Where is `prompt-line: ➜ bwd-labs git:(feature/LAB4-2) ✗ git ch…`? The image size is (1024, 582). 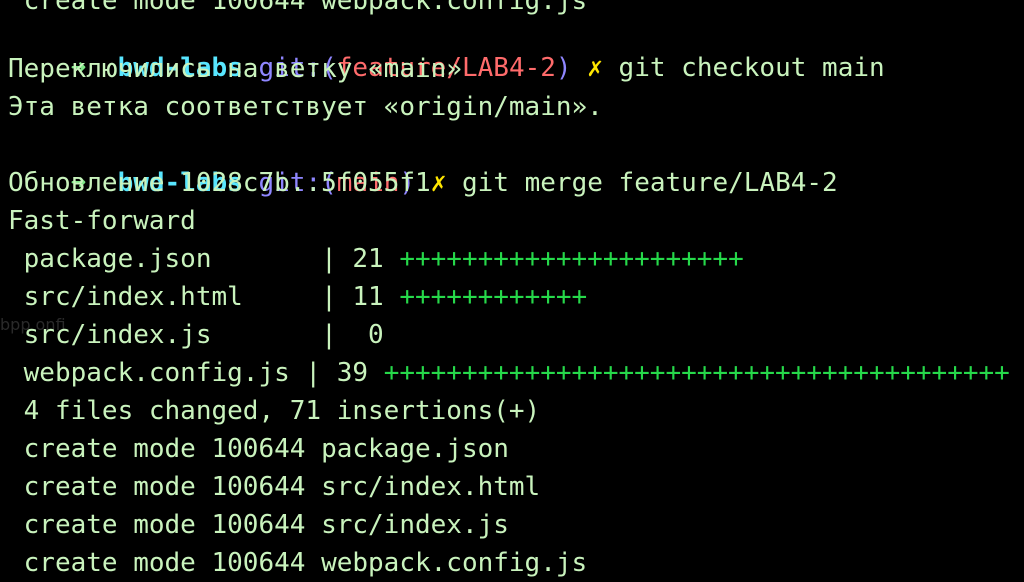 prompt-line: ➜ bwd-labs git:(feature/LAB4-2) ✗ git ch… is located at coordinates (446, 47).